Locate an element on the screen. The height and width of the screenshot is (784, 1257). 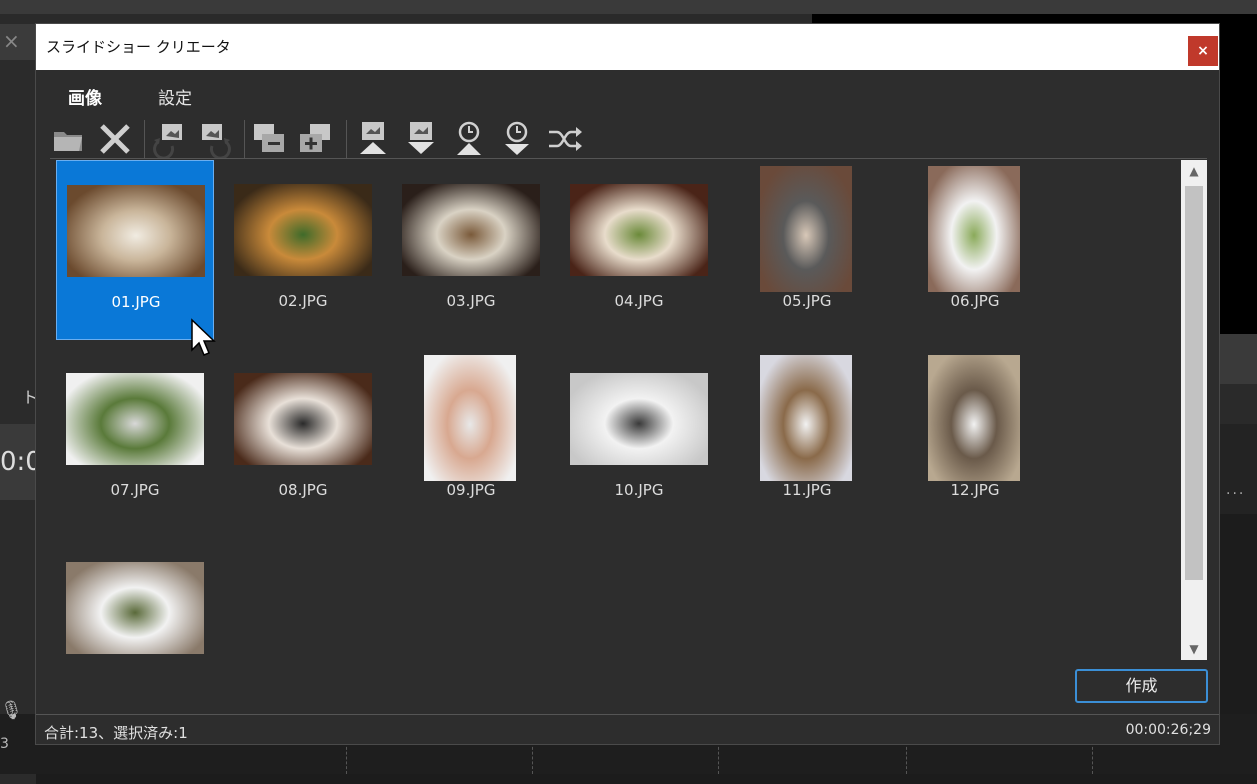
image-thumbnail: 06.JPG is located at coordinates (975, 250).